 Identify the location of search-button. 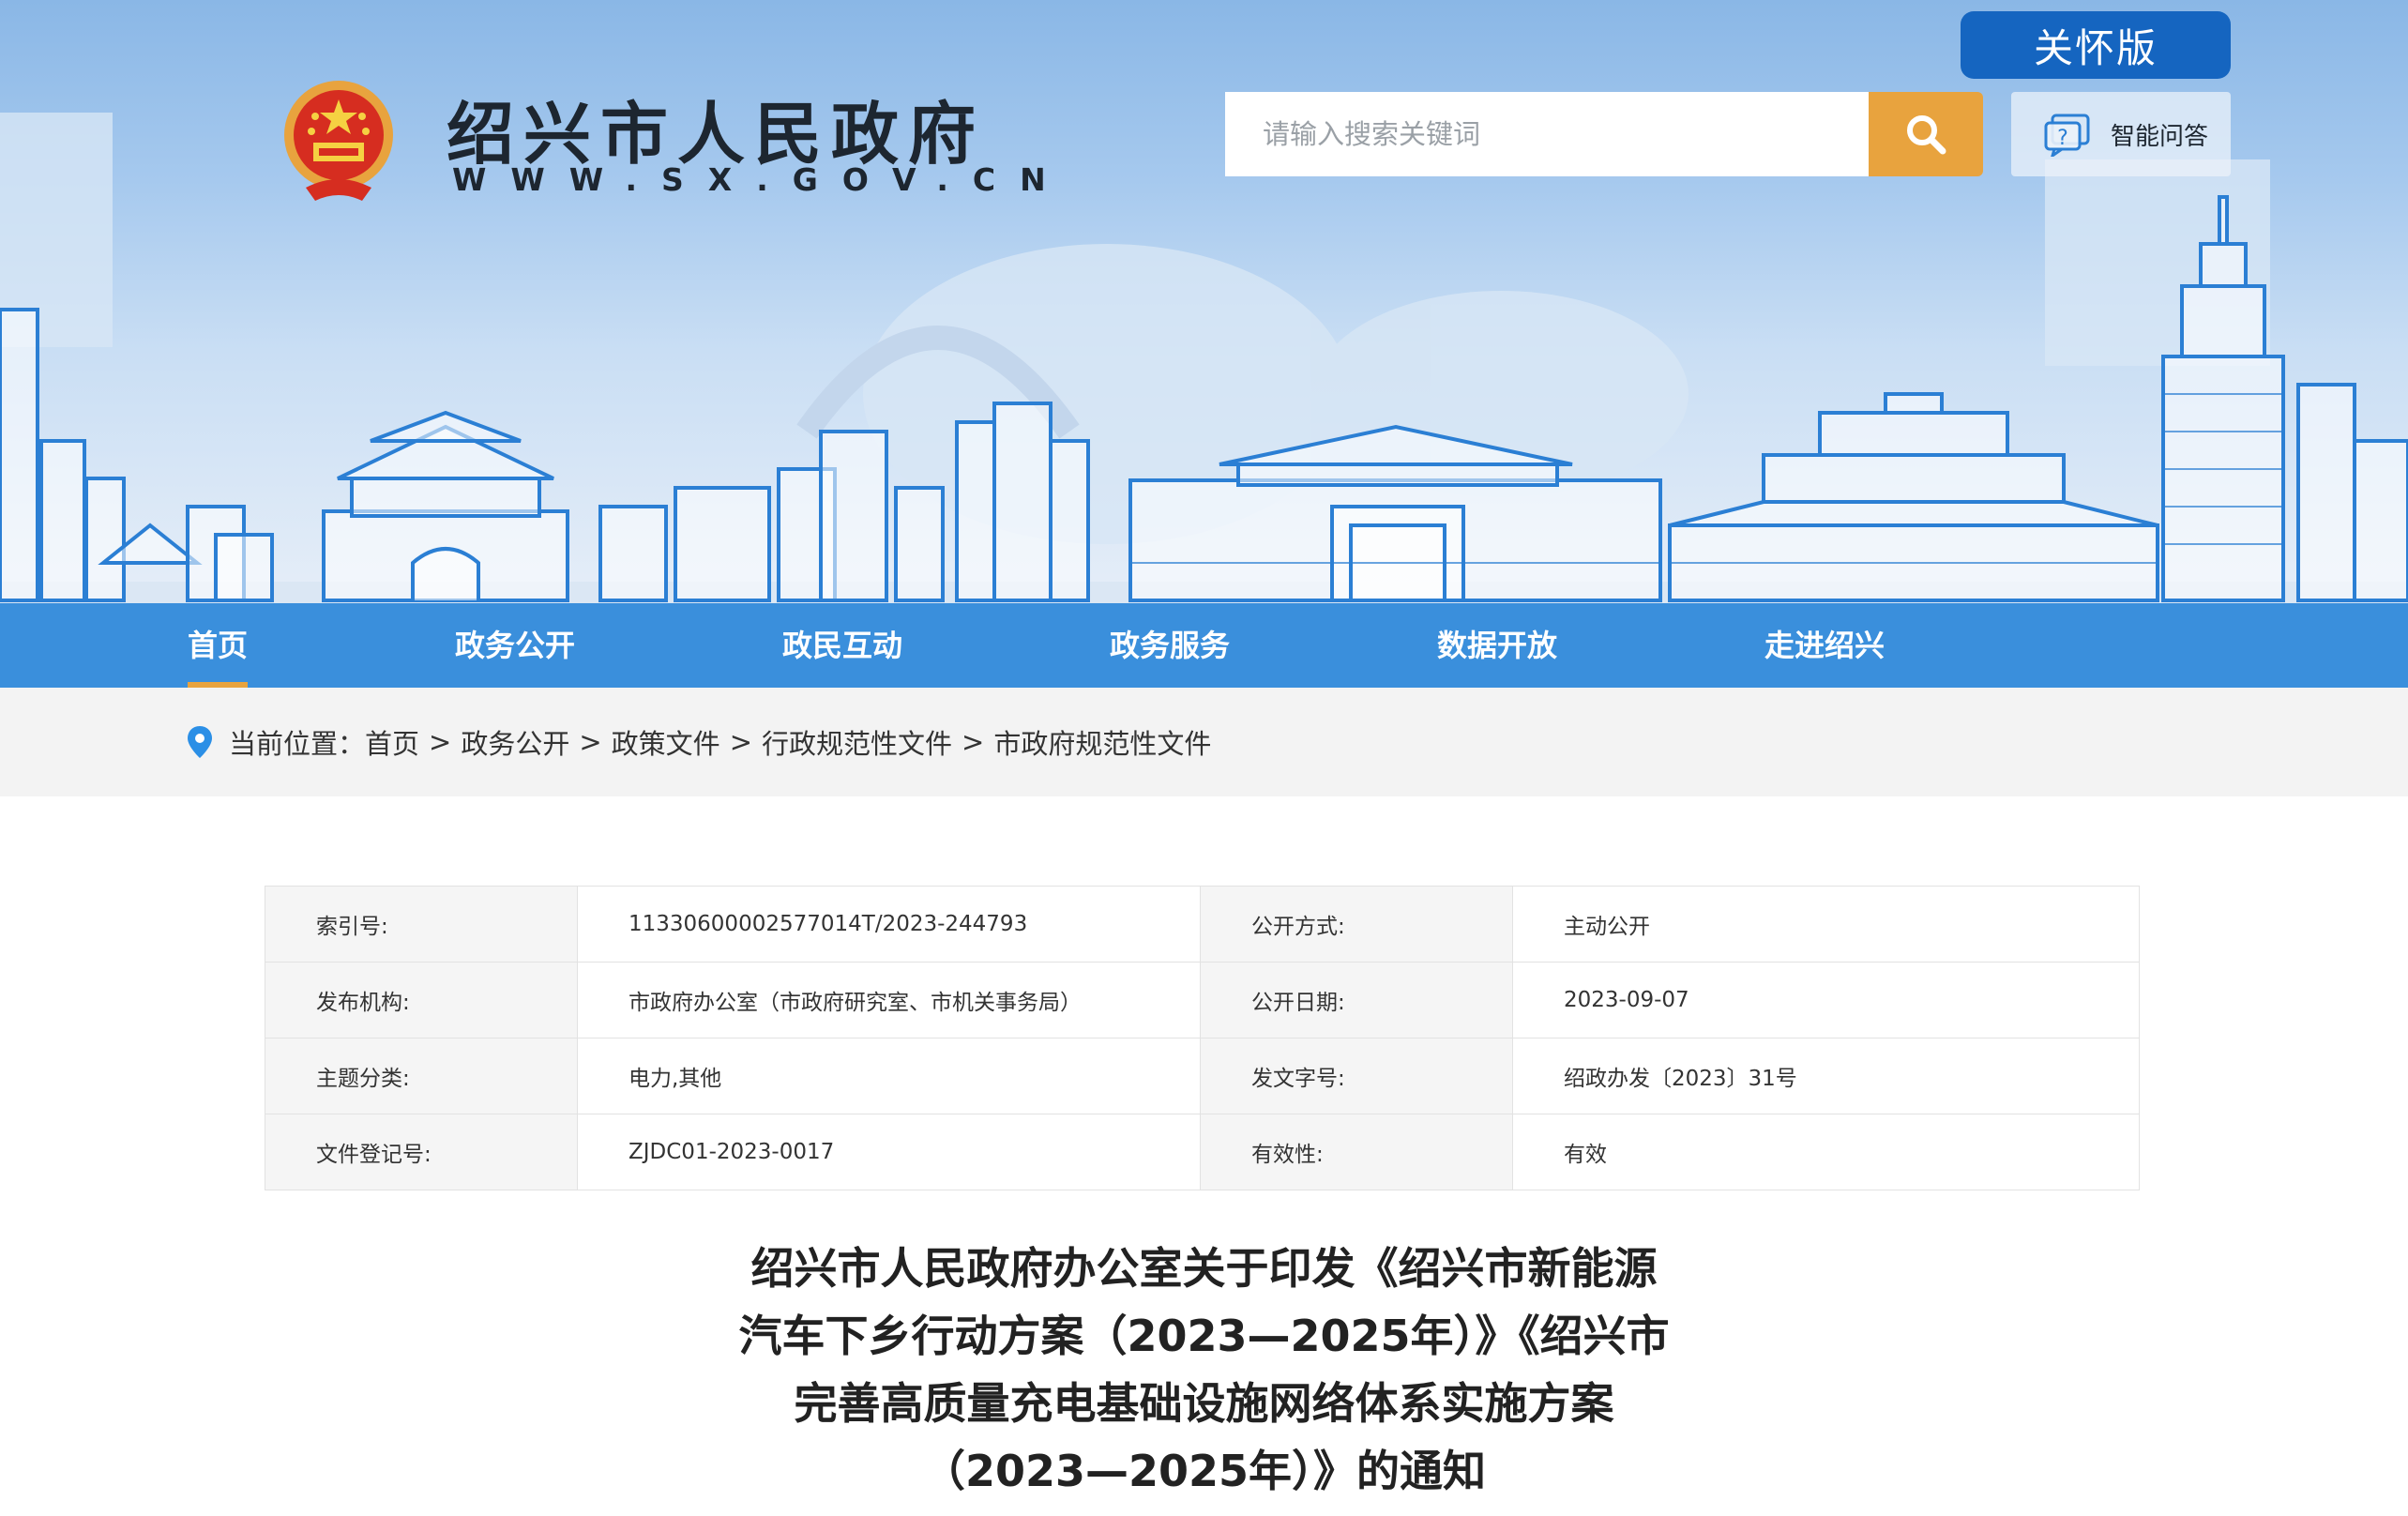
(1926, 134).